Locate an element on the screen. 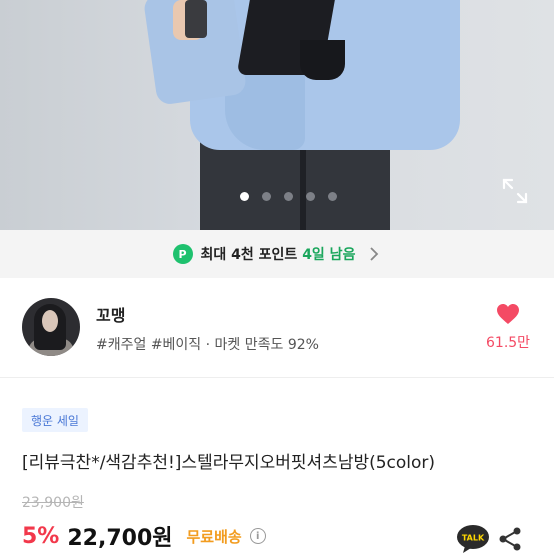 This screenshot has width=554, height=554. product-title: [리뷰극찬*/색감추천!]스텔라무지오버핏셔츠남방(5color) is located at coordinates (229, 463).